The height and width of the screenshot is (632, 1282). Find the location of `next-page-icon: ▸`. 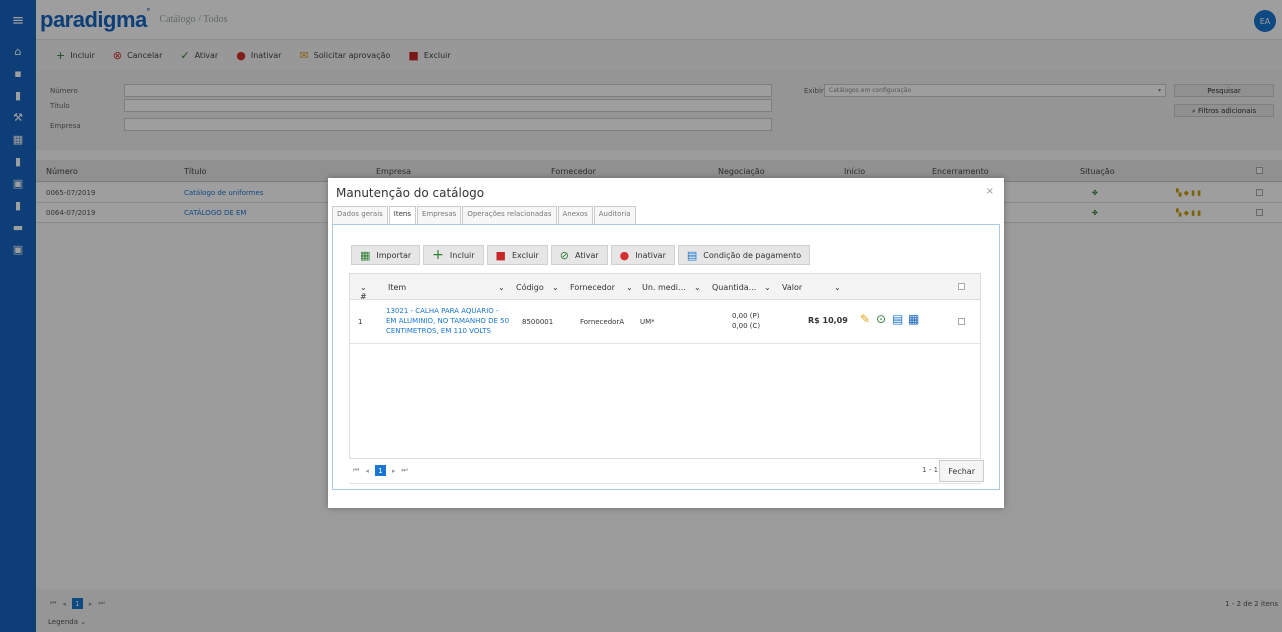

next-page-icon: ▸ is located at coordinates (394, 471).